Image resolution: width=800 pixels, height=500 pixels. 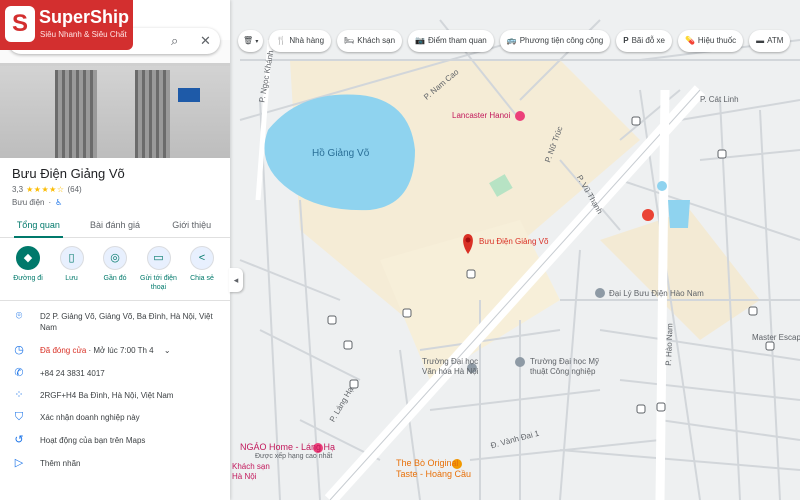 What do you see at coordinates (158, 283) in the screenshot?
I see `action-label: Gửi tới điện thoại` at bounding box center [158, 283].